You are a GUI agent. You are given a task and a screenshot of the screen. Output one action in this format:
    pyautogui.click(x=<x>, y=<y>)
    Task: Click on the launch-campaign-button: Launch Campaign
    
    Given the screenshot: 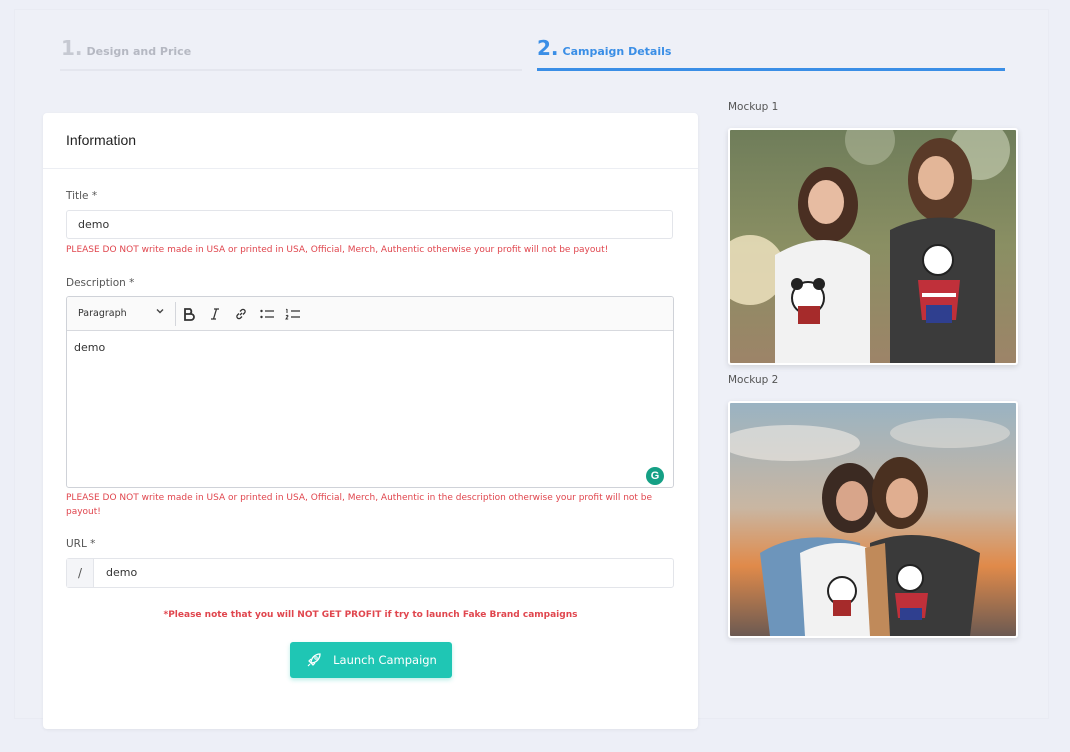 What is the action you would take?
    pyautogui.click(x=371, y=660)
    